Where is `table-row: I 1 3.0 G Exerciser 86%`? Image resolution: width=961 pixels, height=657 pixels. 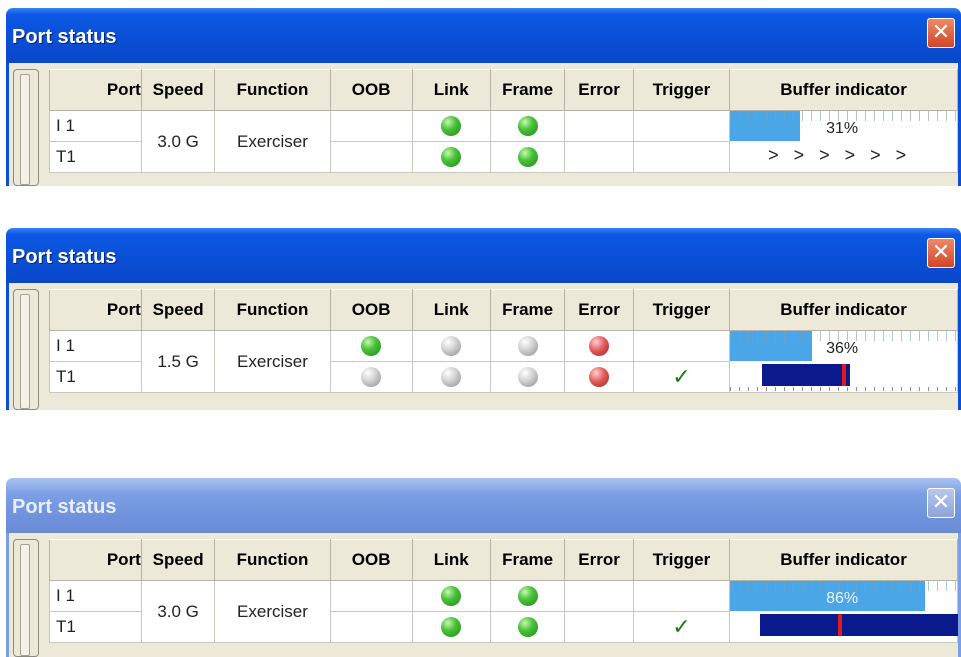
table-row: I 1 3.0 G Exerciser 86% is located at coordinates (504, 611).